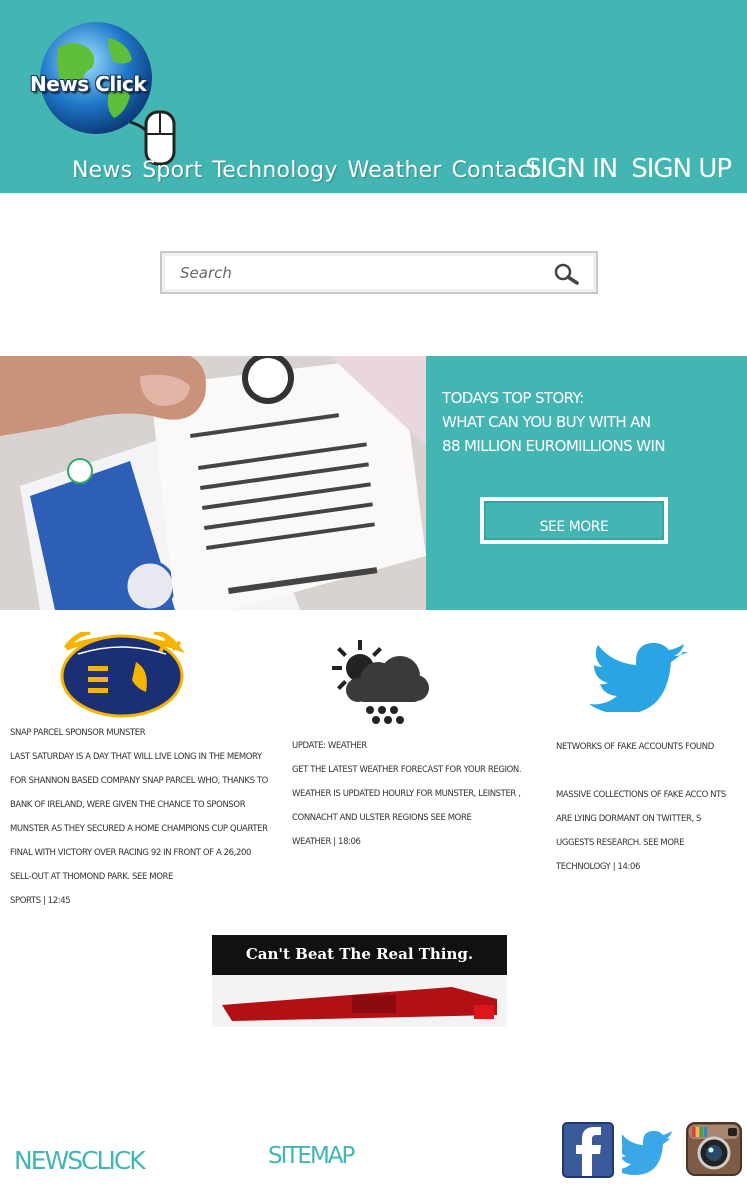 The image size is (747, 1197). What do you see at coordinates (360, 273) in the screenshot?
I see `search-input` at bounding box center [360, 273].